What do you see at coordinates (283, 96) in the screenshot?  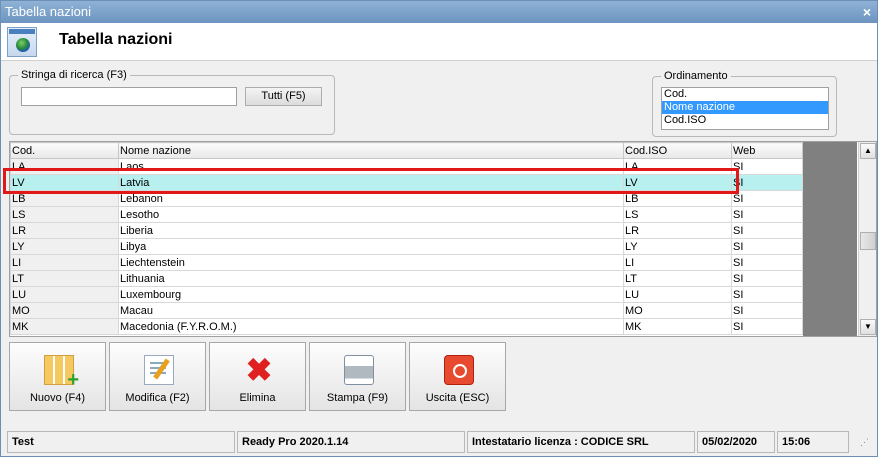 I see `tutti-button: Tutti (F5)` at bounding box center [283, 96].